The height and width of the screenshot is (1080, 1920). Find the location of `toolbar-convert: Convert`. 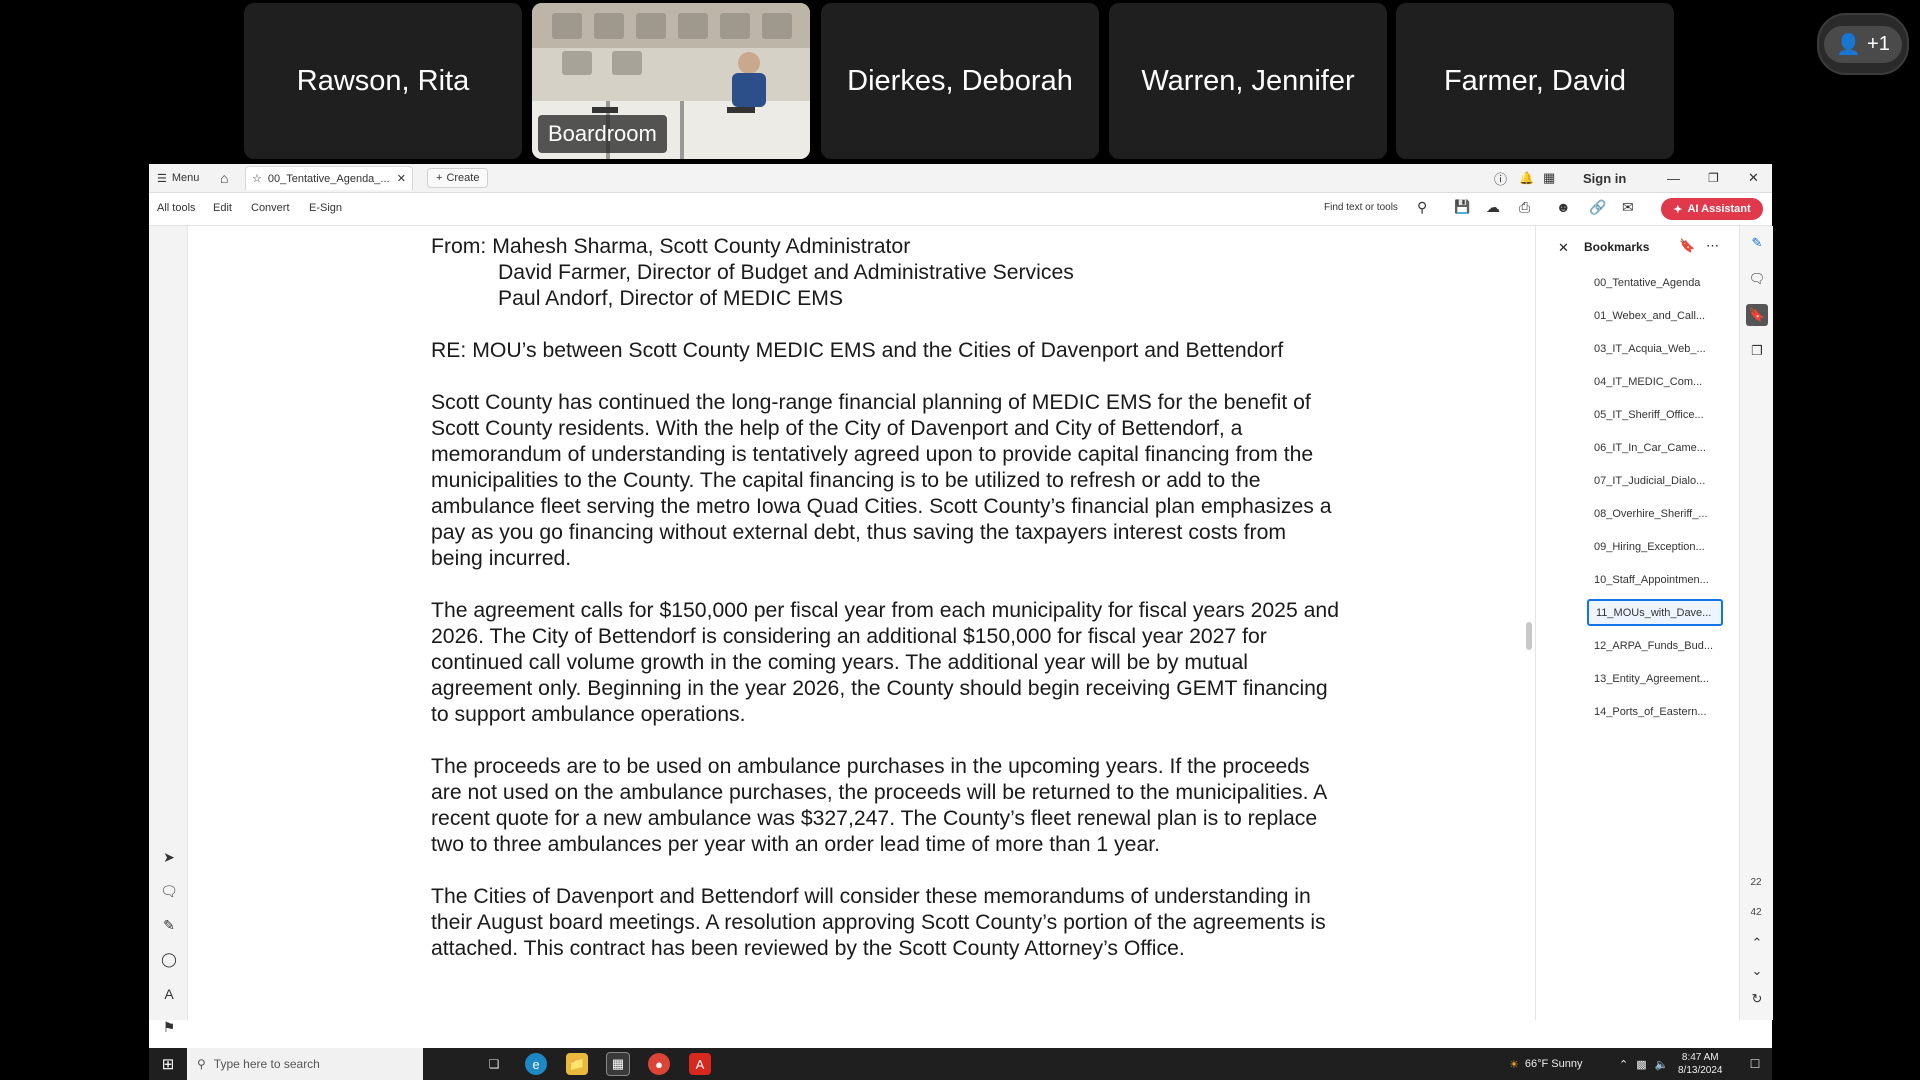

toolbar-convert: Convert is located at coordinates (270, 208).